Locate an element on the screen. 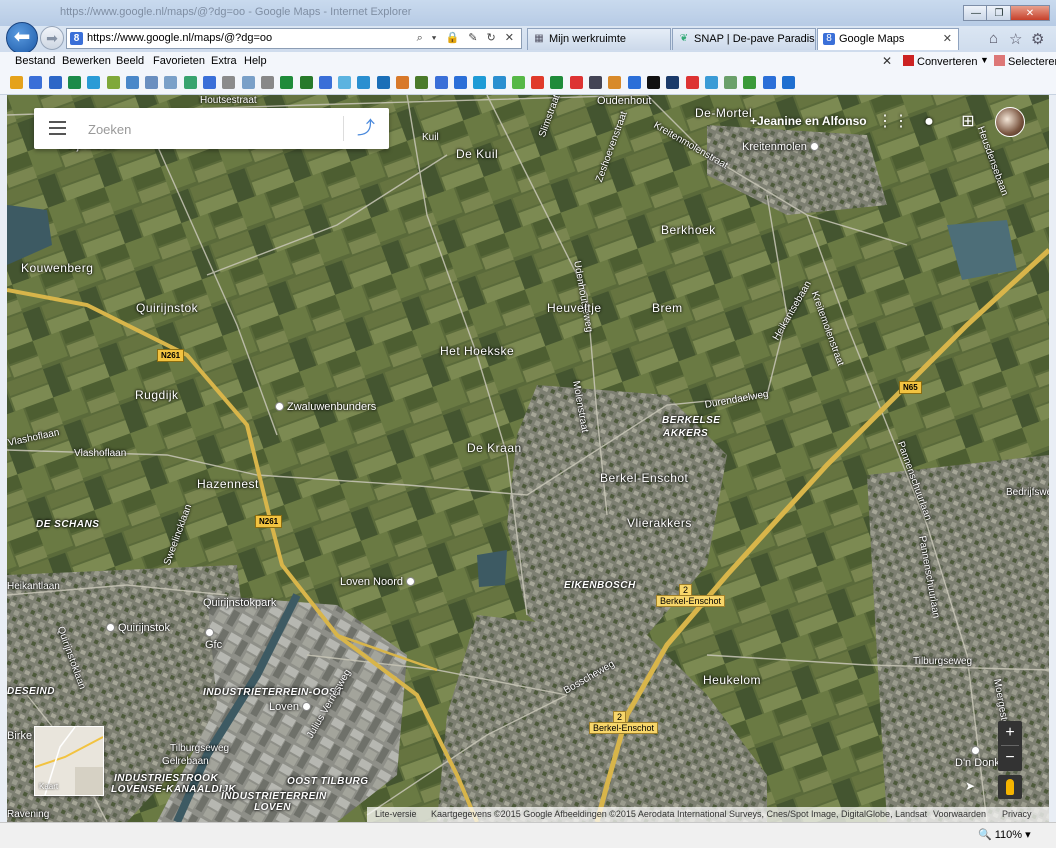 This screenshot has height=848, width=1056. user-name-link: +Jeanine en Alfonso is located at coordinates (808, 121).